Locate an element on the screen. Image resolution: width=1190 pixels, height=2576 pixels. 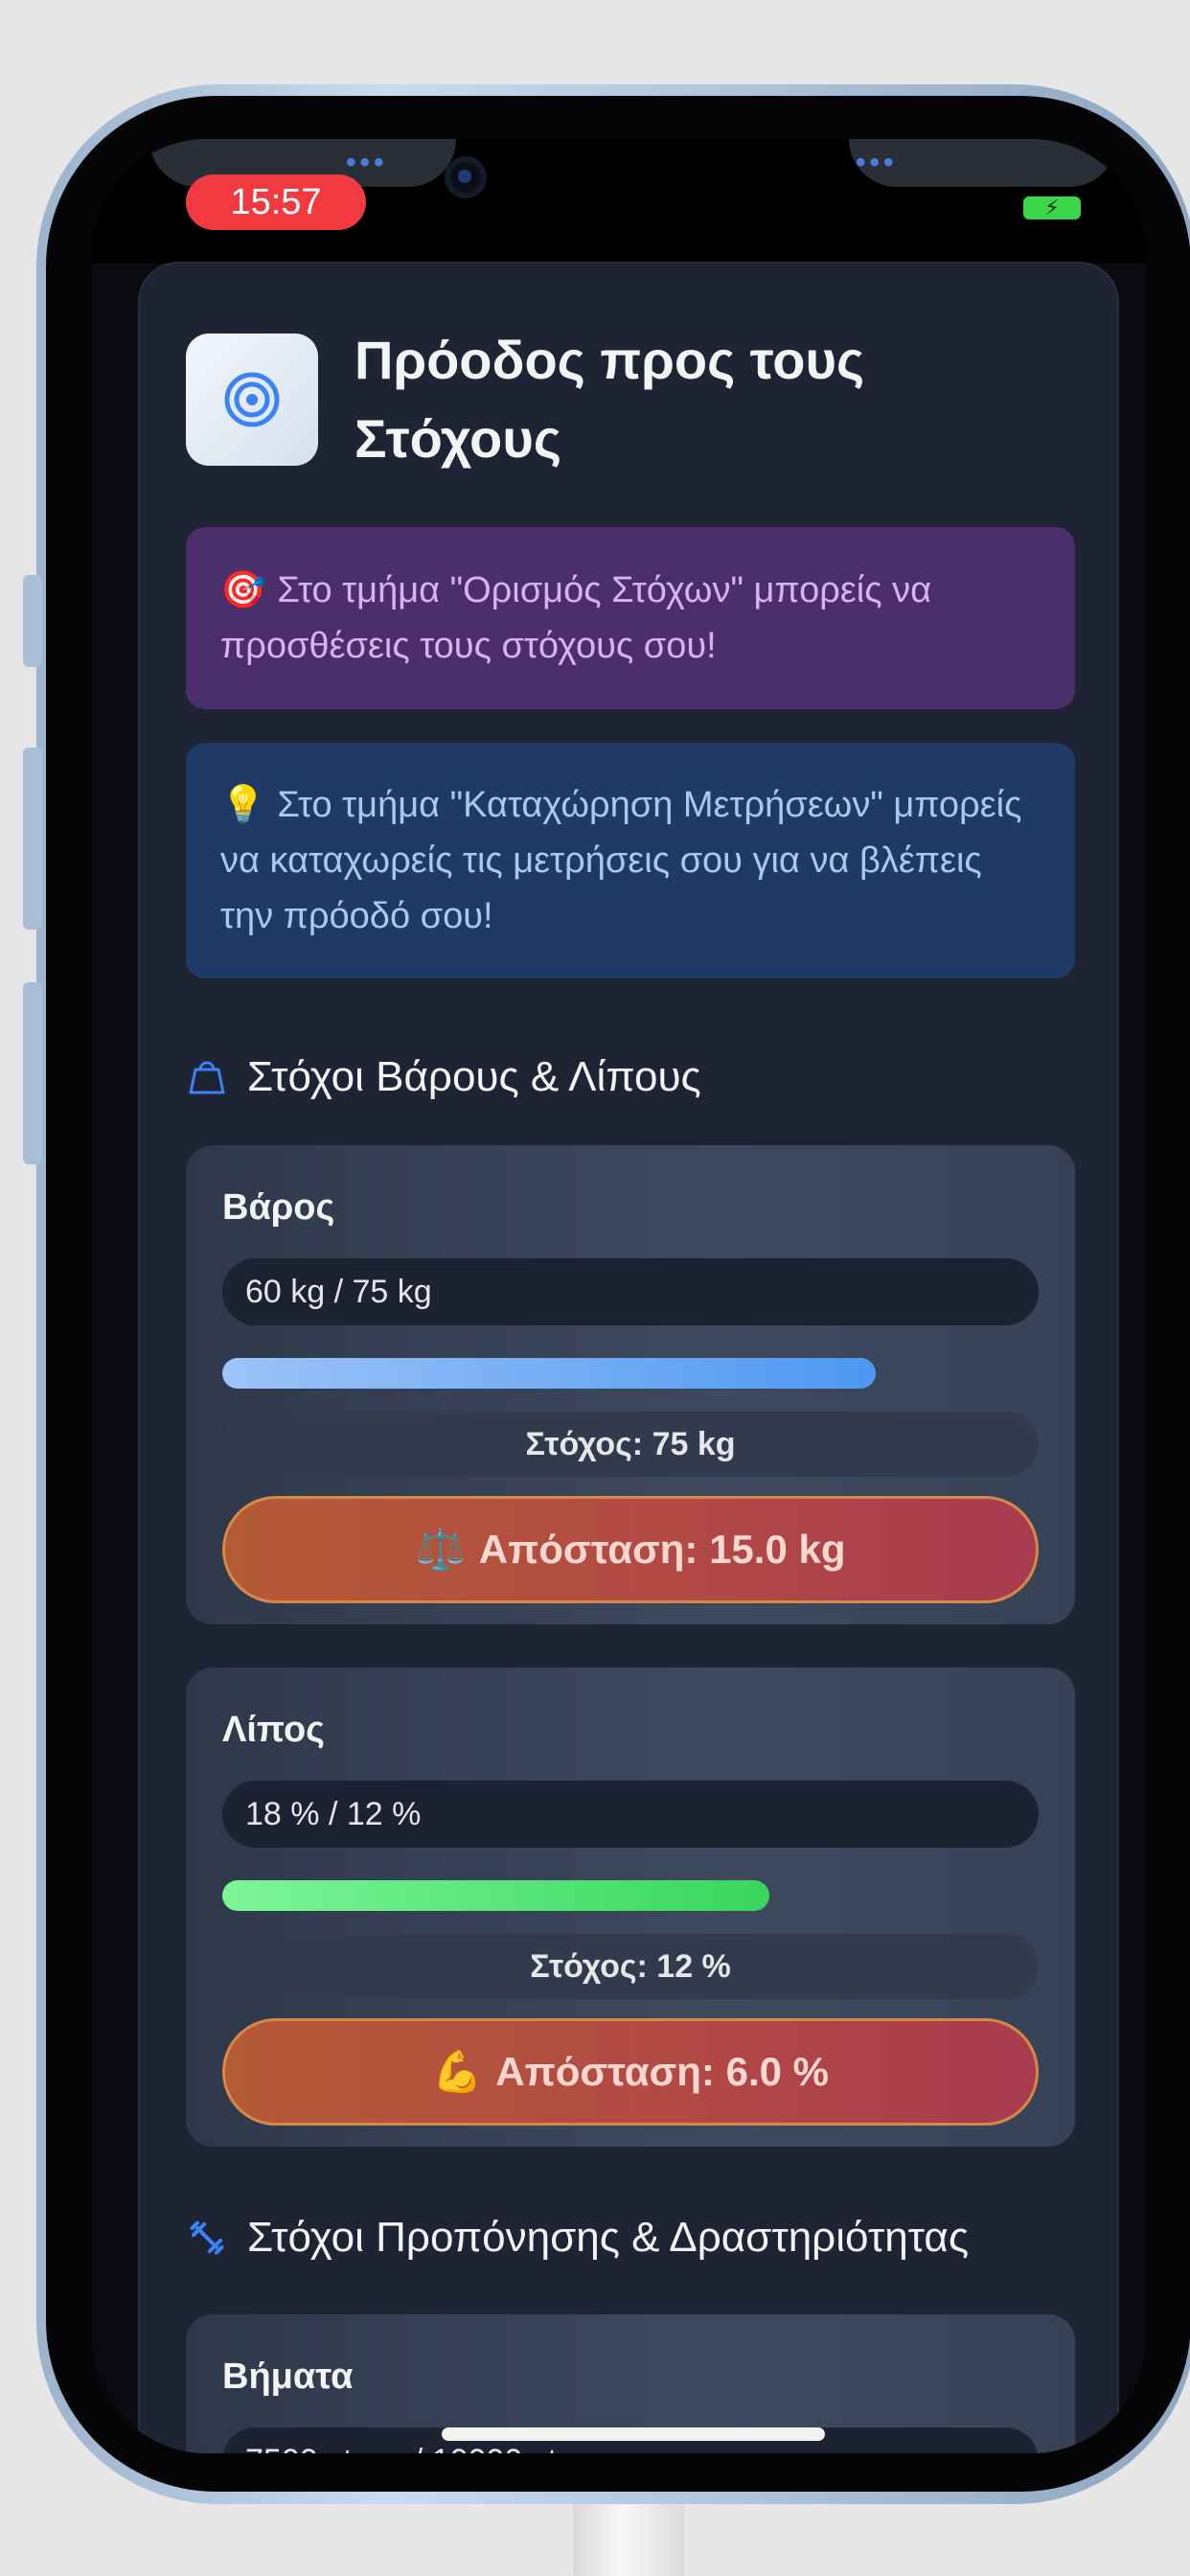
flexed-bicep-icon: 💪 is located at coordinates (457, 2071).